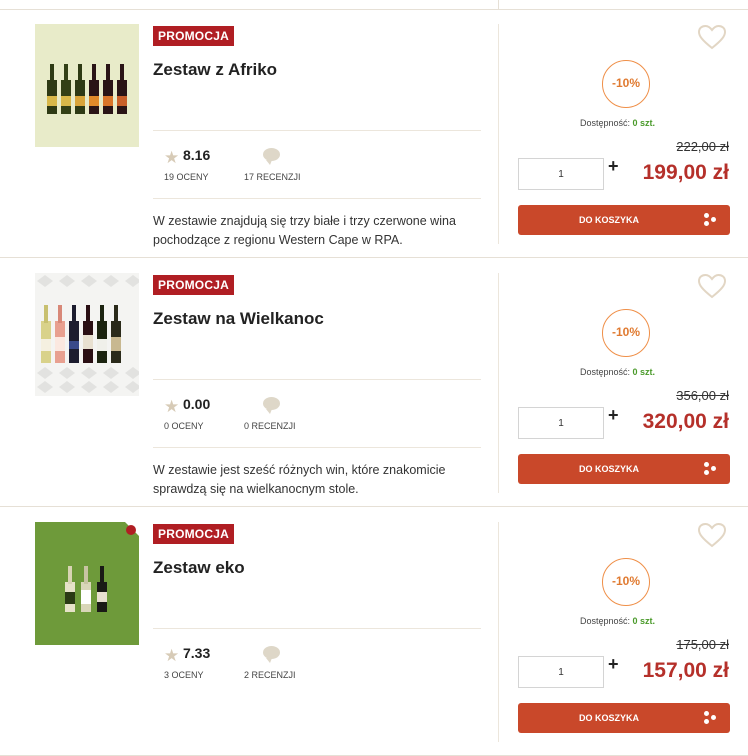 The width and height of the screenshot is (748, 756). I want to click on reviews-count: 2 RECENZJI, so click(270, 675).